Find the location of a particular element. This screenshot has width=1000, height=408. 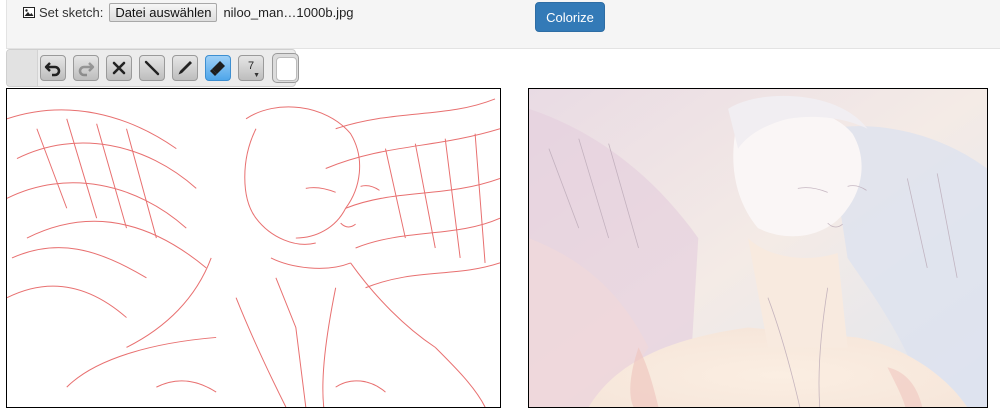

pencil-icon is located at coordinates (185, 68).